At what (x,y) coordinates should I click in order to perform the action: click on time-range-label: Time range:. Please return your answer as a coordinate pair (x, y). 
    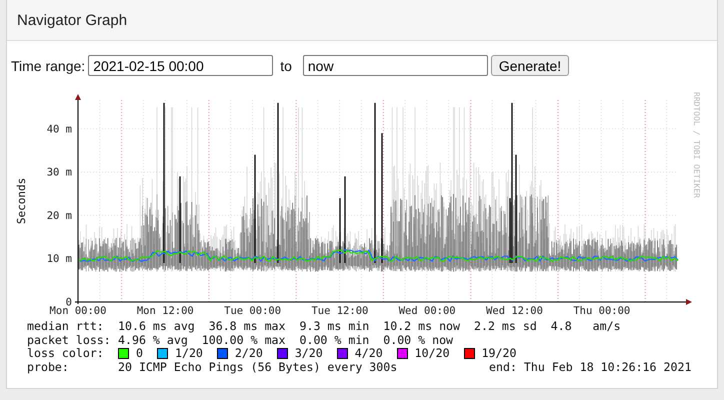
    Looking at the image, I should click on (48, 66).